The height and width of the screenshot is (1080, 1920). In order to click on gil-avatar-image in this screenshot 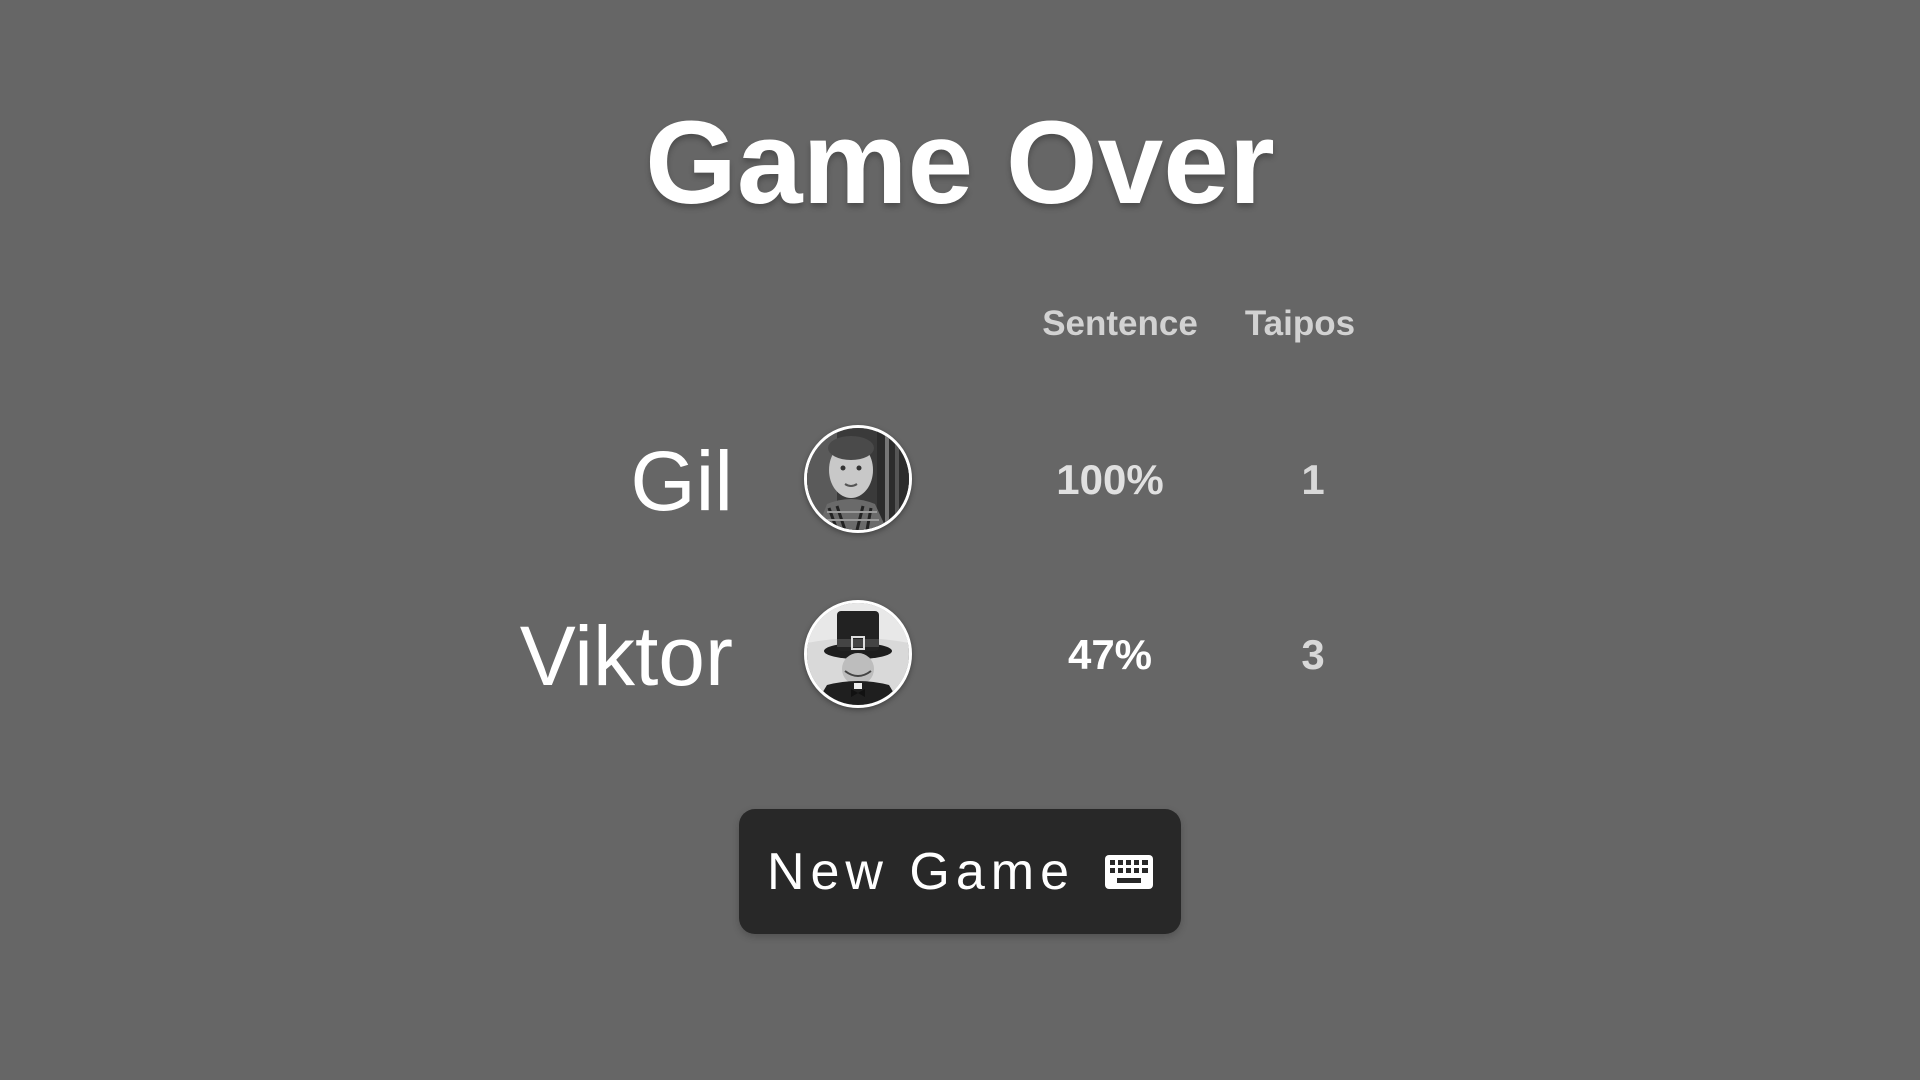, I will do `click(858, 479)`.